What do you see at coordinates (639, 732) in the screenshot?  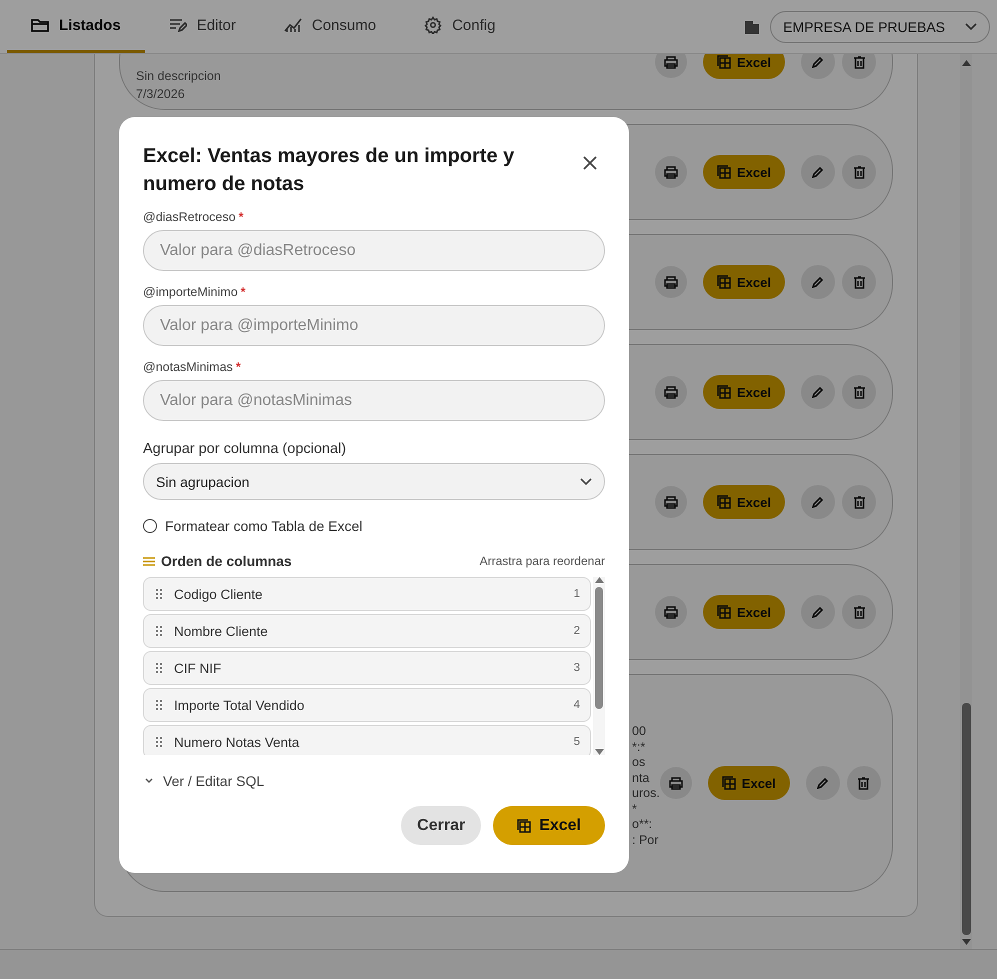 I see `card-text-fragment: 00` at bounding box center [639, 732].